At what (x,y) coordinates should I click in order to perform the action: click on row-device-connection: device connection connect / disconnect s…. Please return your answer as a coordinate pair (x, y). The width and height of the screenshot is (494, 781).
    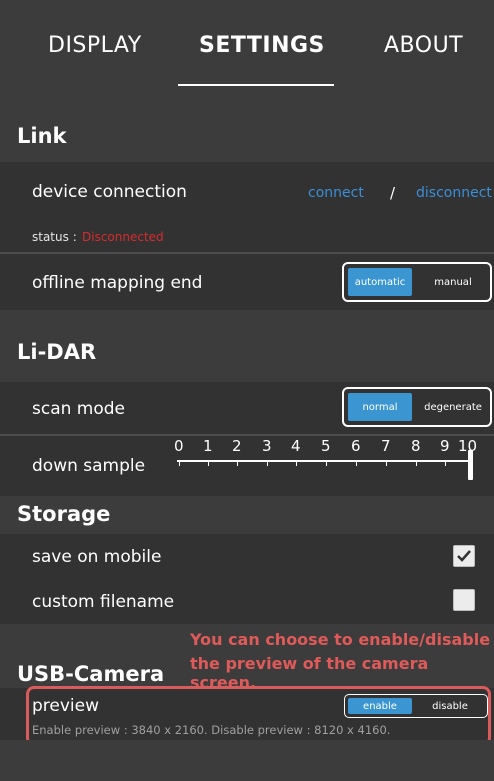
    Looking at the image, I should click on (247, 207).